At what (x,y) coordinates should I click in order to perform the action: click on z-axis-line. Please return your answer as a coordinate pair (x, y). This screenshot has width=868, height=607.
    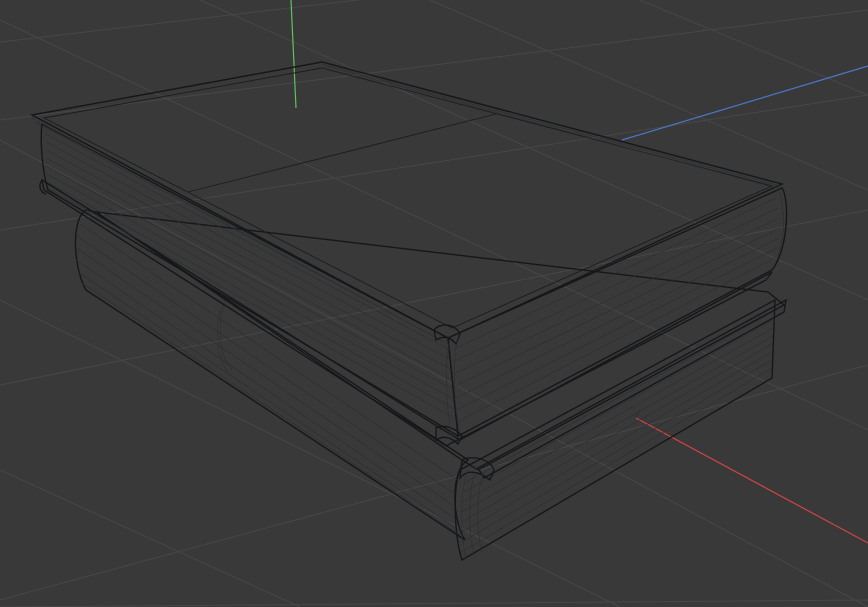
    Looking at the image, I should click on (293, 54).